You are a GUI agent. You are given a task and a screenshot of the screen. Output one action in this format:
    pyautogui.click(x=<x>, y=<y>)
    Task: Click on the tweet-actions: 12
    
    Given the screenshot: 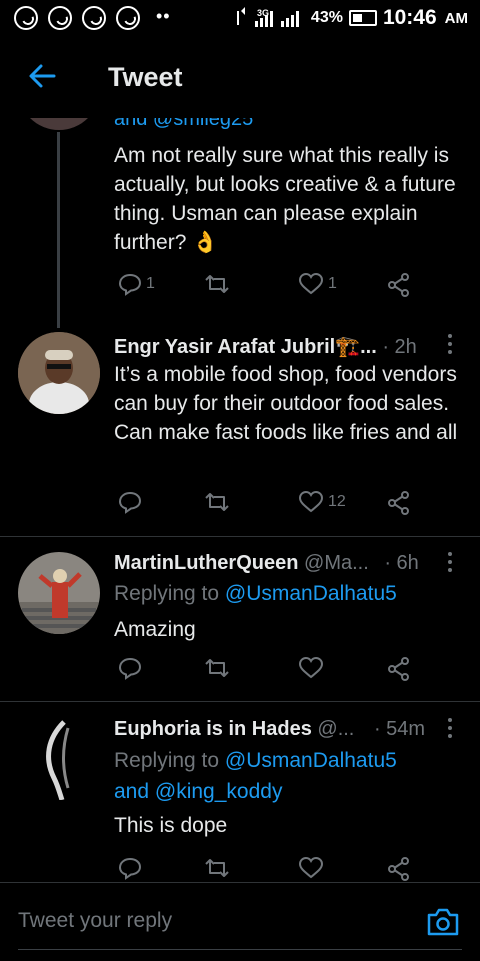 What is the action you would take?
    pyautogui.click(x=264, y=504)
    